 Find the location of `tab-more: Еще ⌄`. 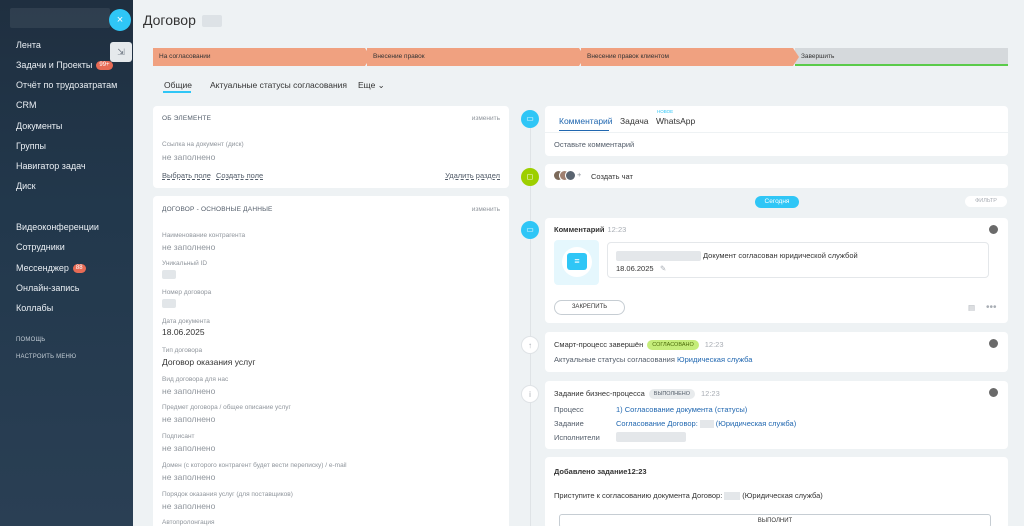

tab-more: Еще ⌄ is located at coordinates (371, 85).